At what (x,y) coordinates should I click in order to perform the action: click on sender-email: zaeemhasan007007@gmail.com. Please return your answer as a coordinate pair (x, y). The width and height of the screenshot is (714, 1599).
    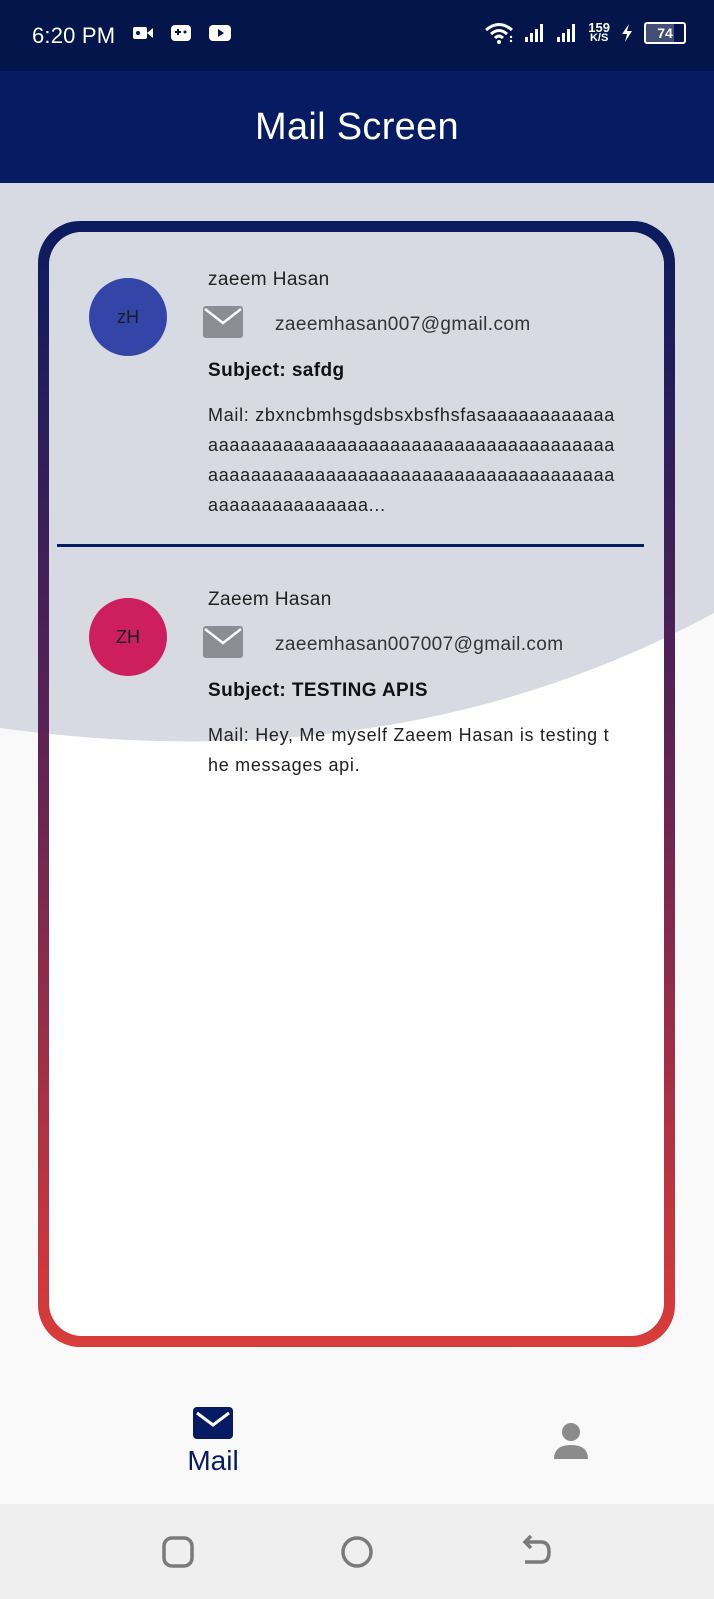
    Looking at the image, I should click on (419, 644).